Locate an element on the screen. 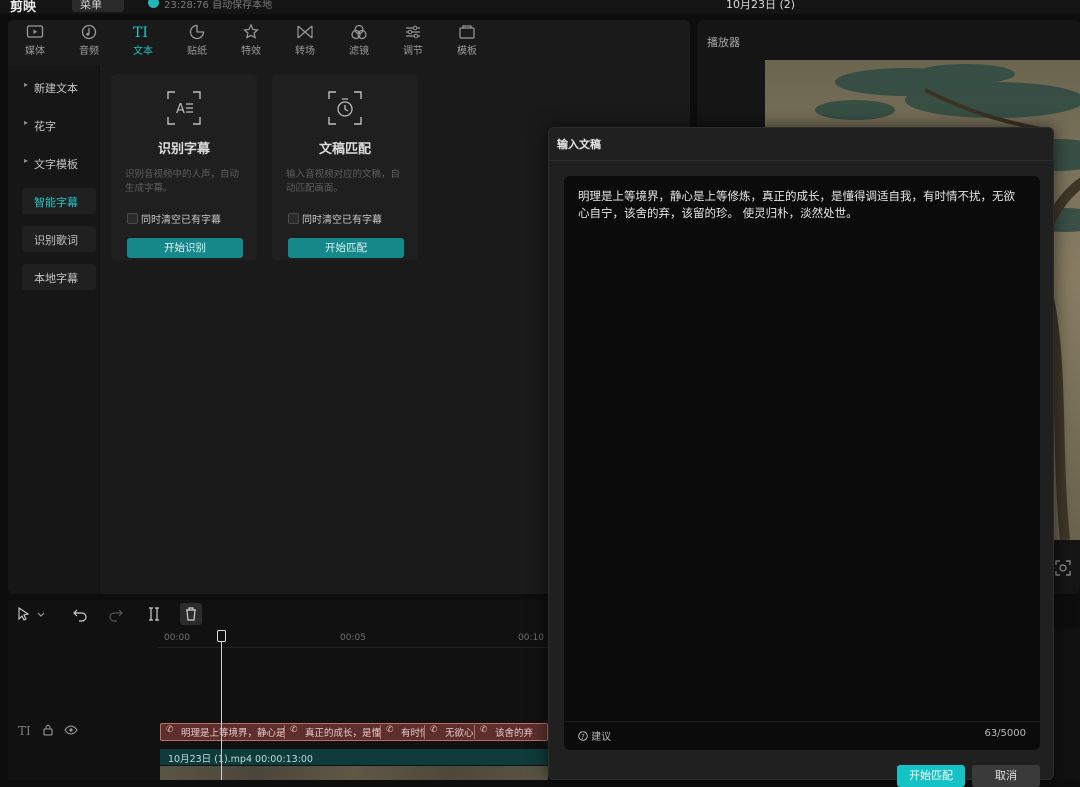 The width and height of the screenshot is (1080, 787). text-icon: TI is located at coordinates (140, 32).